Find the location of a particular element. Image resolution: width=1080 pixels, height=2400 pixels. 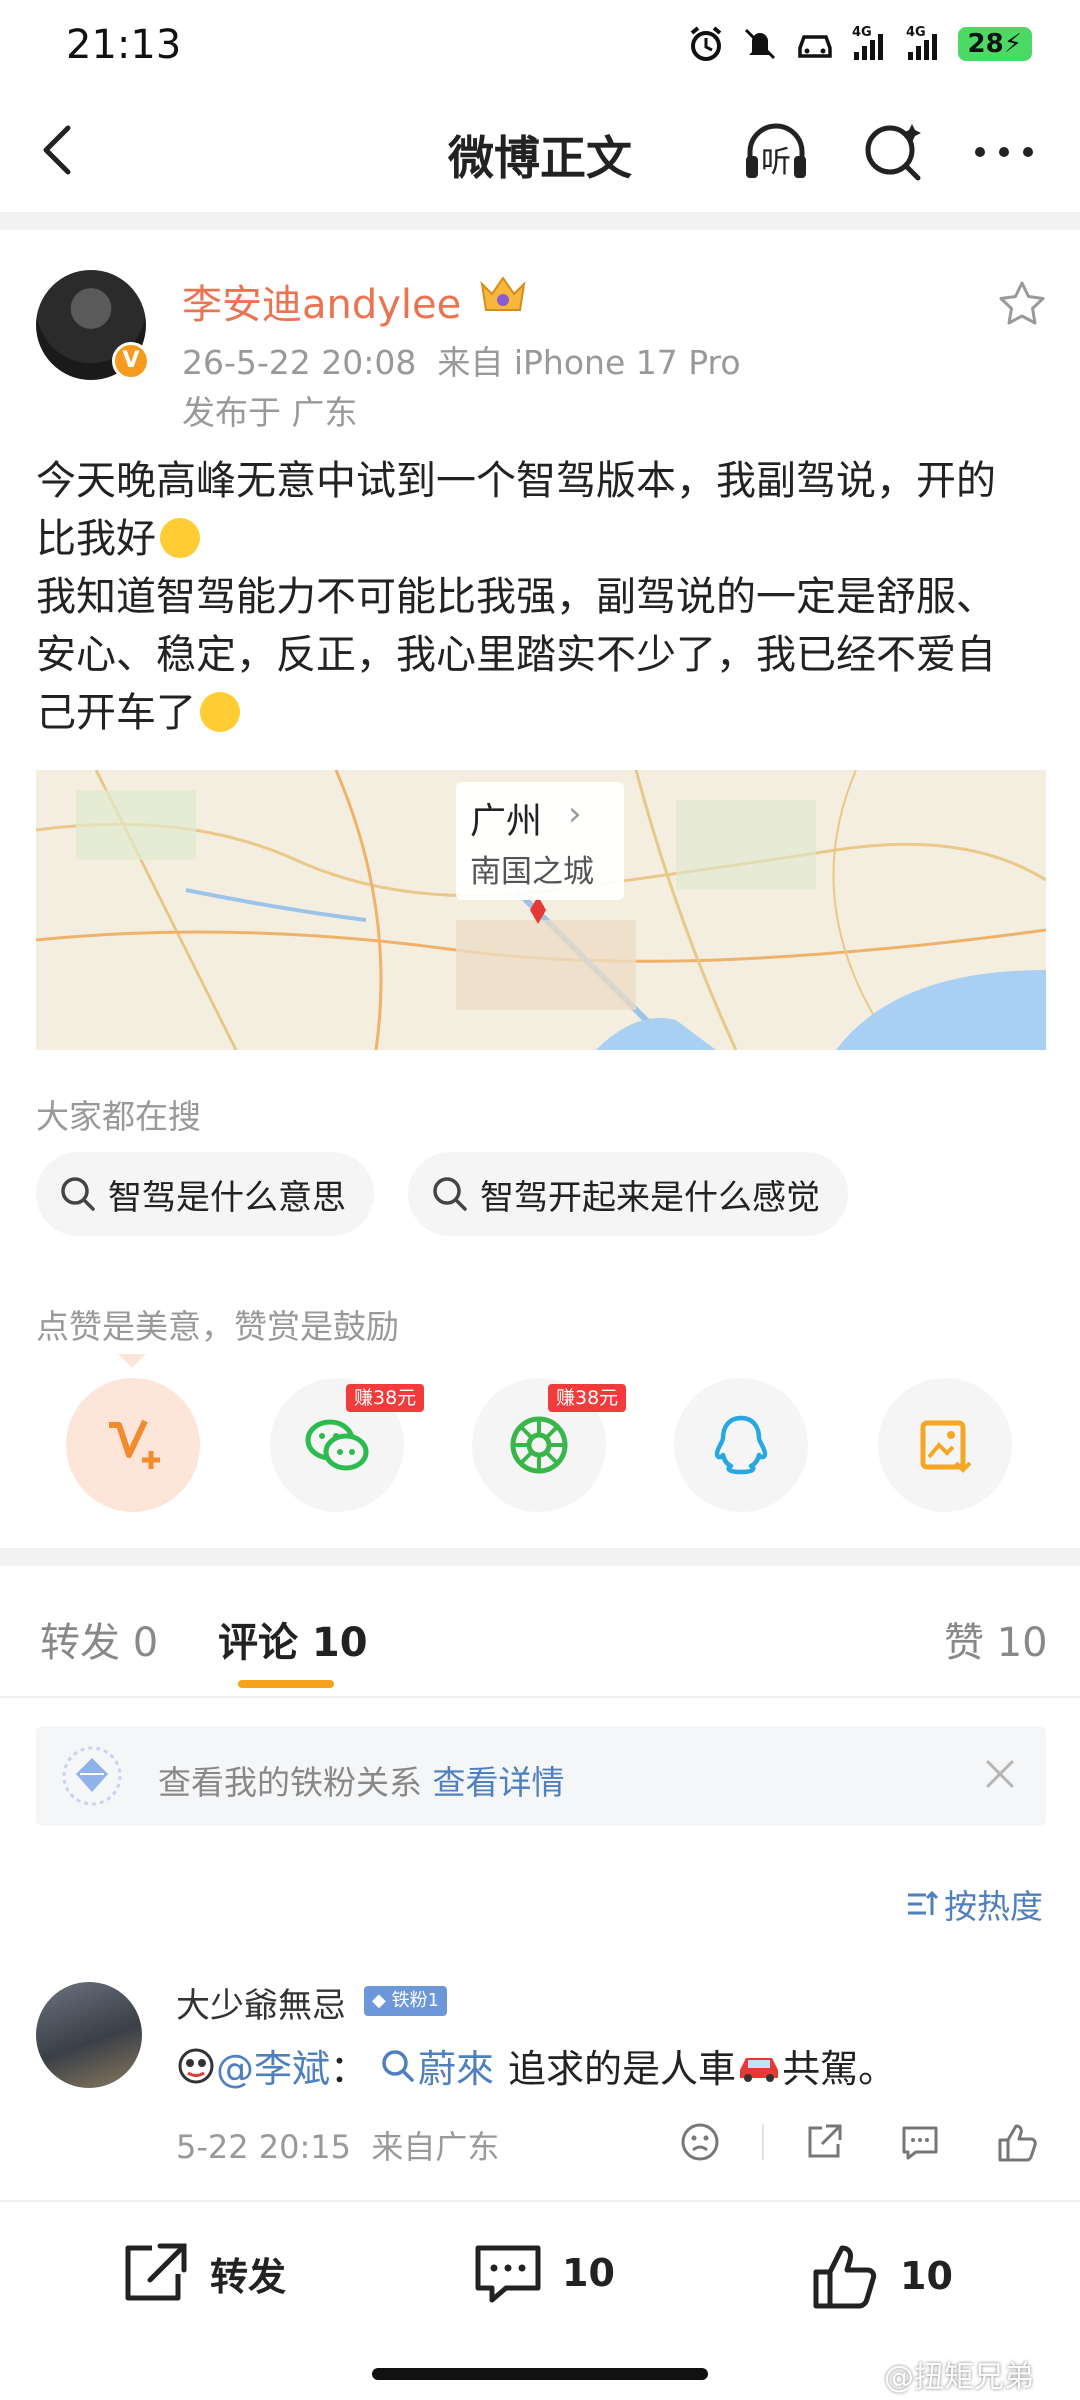

share-icon is located at coordinates (825, 2141).